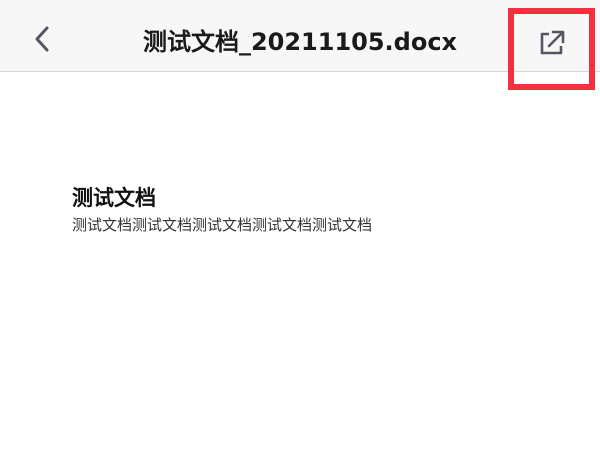  Describe the element at coordinates (300, 42) in the screenshot. I see `page-title: 测试文档_20211105.docx` at that location.